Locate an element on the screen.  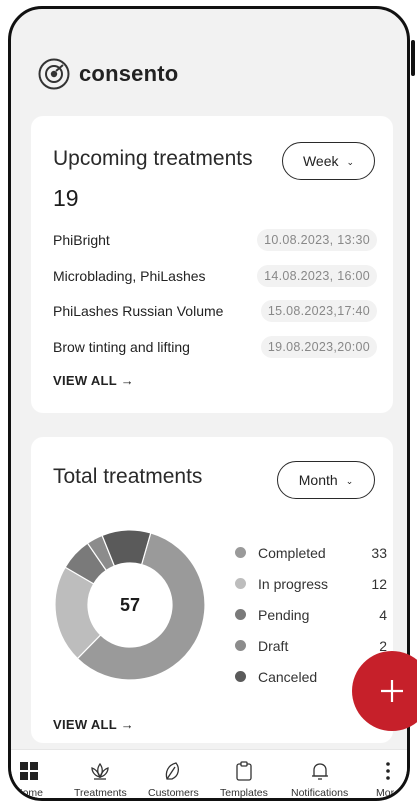
total-title: Total treatments is located at coordinates (128, 476).